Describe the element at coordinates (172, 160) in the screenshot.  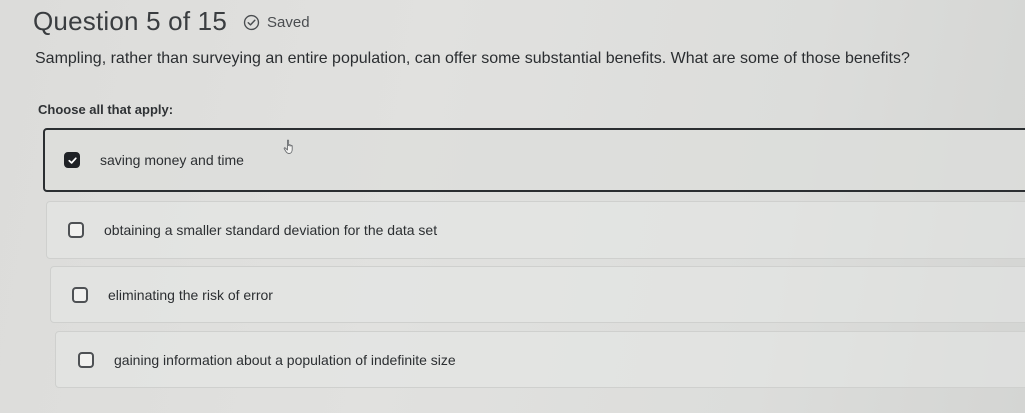
I see `option-label: saving money and time` at that location.